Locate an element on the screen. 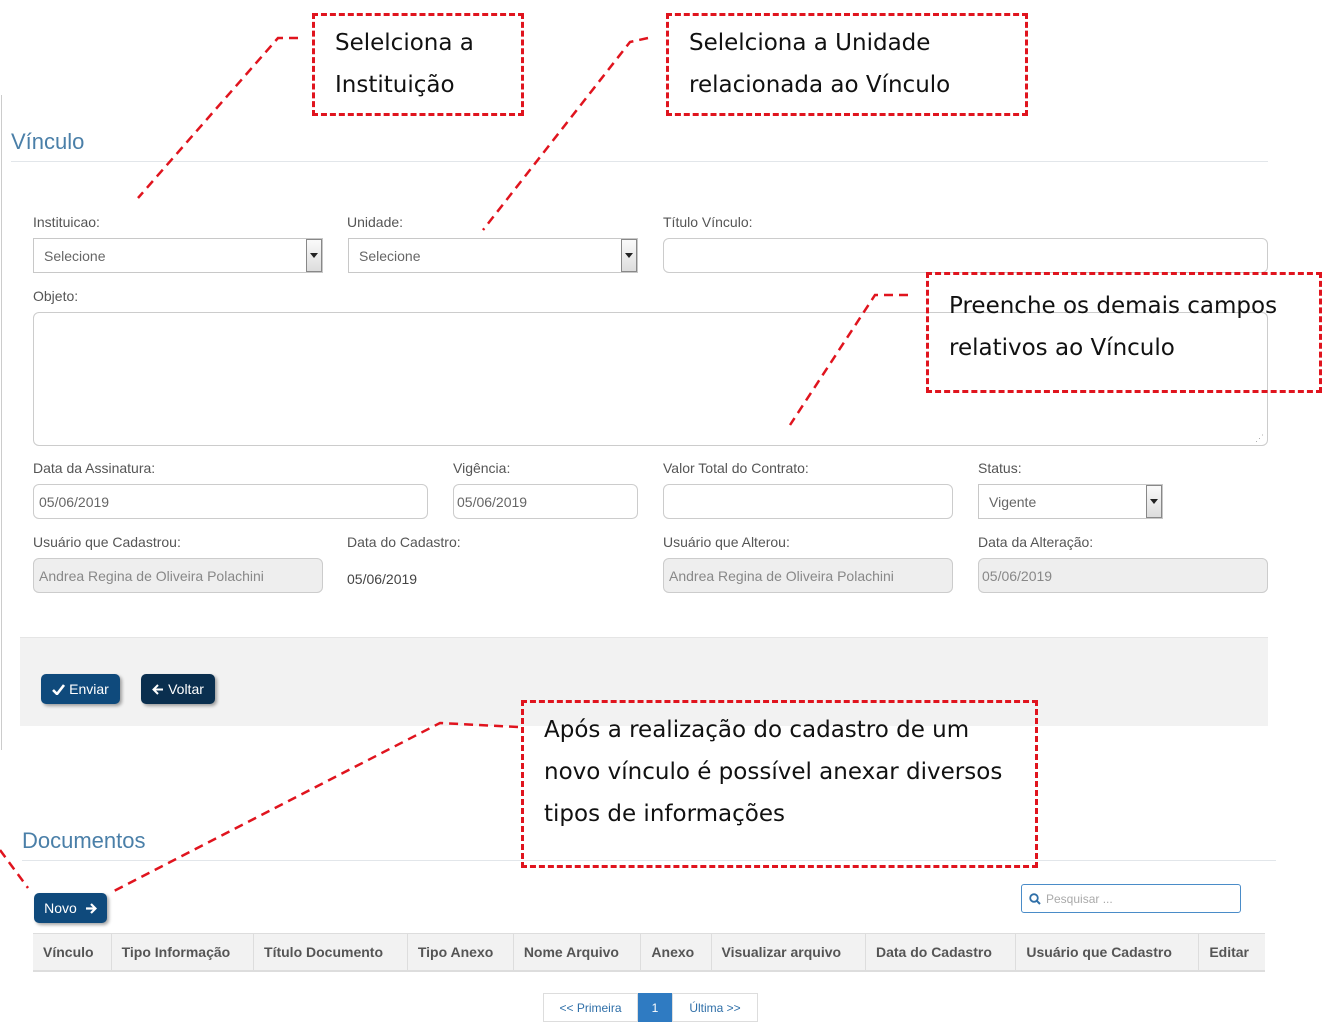 Image resolution: width=1326 pixels, height=1022 pixels. connector-offscreen is located at coordinates (15, 869).